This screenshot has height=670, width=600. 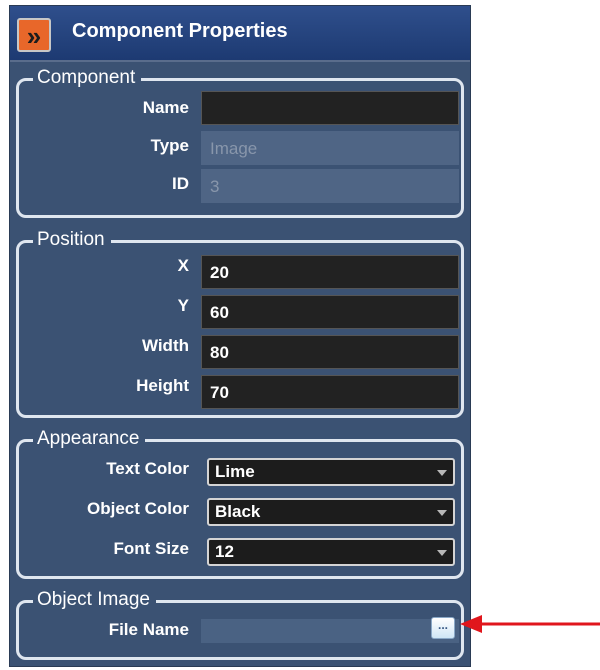 I want to click on x-field: 20, so click(x=330, y=272).